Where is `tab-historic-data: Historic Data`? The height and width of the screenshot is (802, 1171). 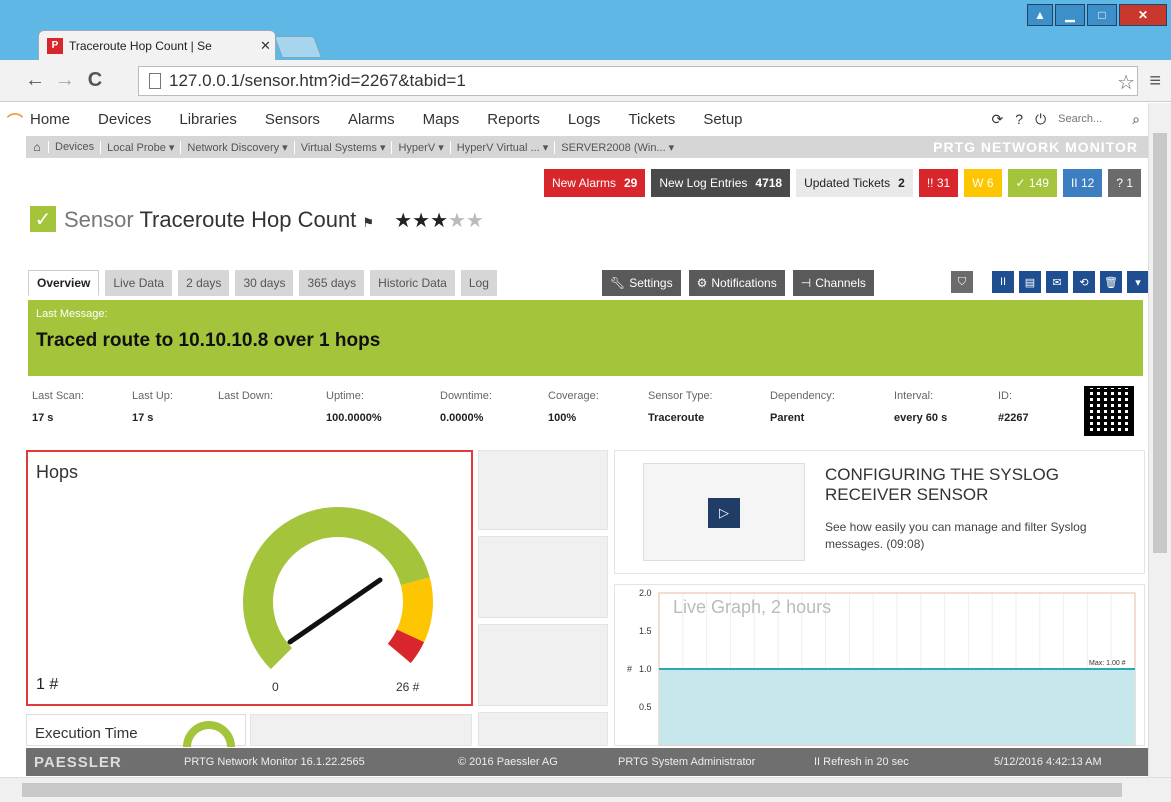 tab-historic-data: Historic Data is located at coordinates (412, 283).